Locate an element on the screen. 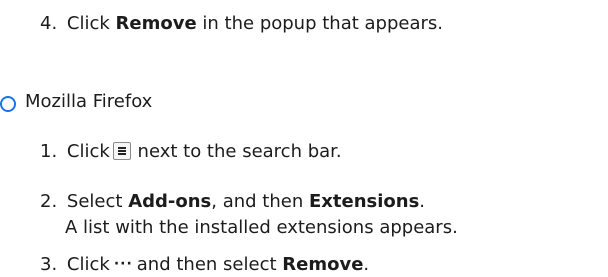 This screenshot has width=608, height=277. step-text: in the popup that appears. is located at coordinates (322, 23).